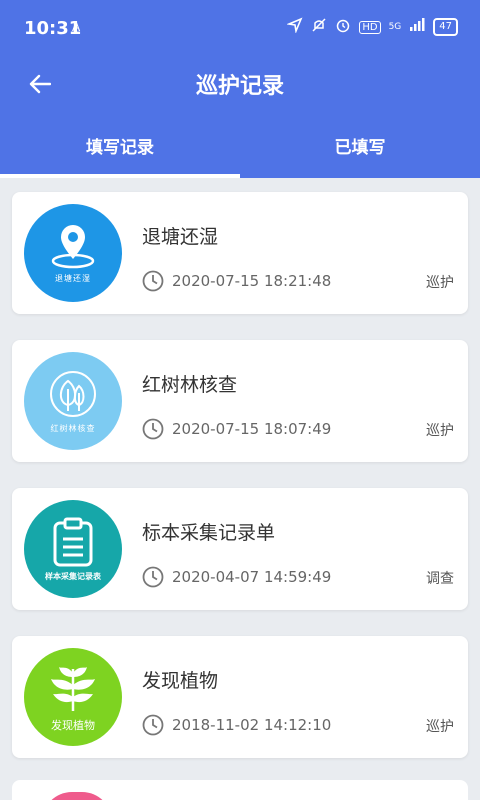 This screenshot has width=480, height=800. Describe the element at coordinates (240, 28) in the screenshot. I see `status-bar: 10:31 A HD 5G 47` at that location.